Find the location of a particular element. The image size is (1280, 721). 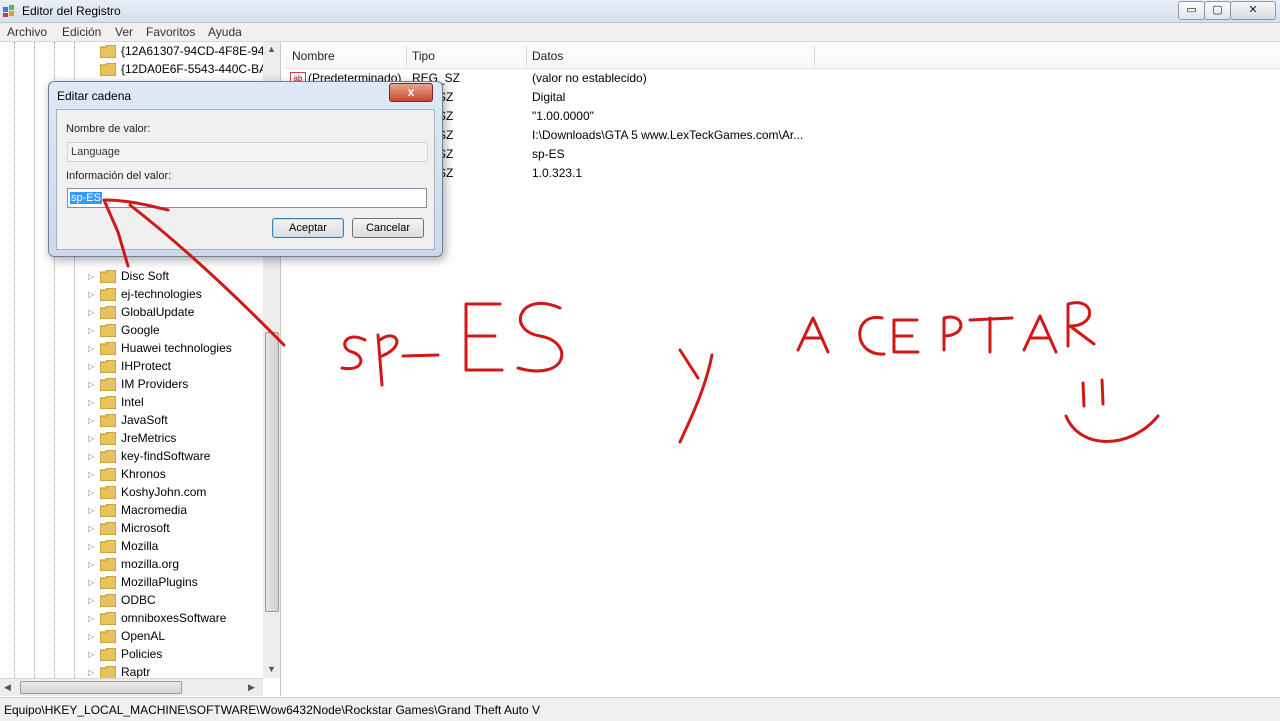

cancel-button: Cancelar is located at coordinates (388, 228).